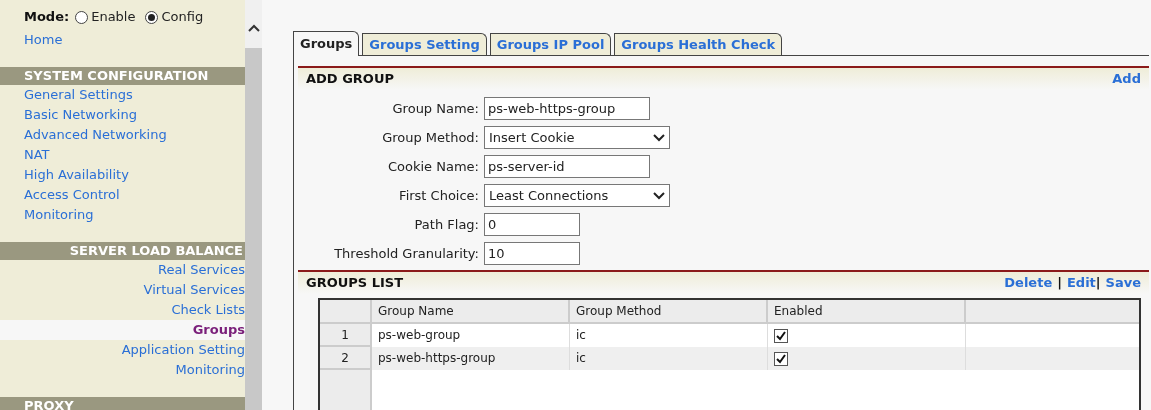  Describe the element at coordinates (424, 44) in the screenshot. I see `tab: Groups Setting` at that location.